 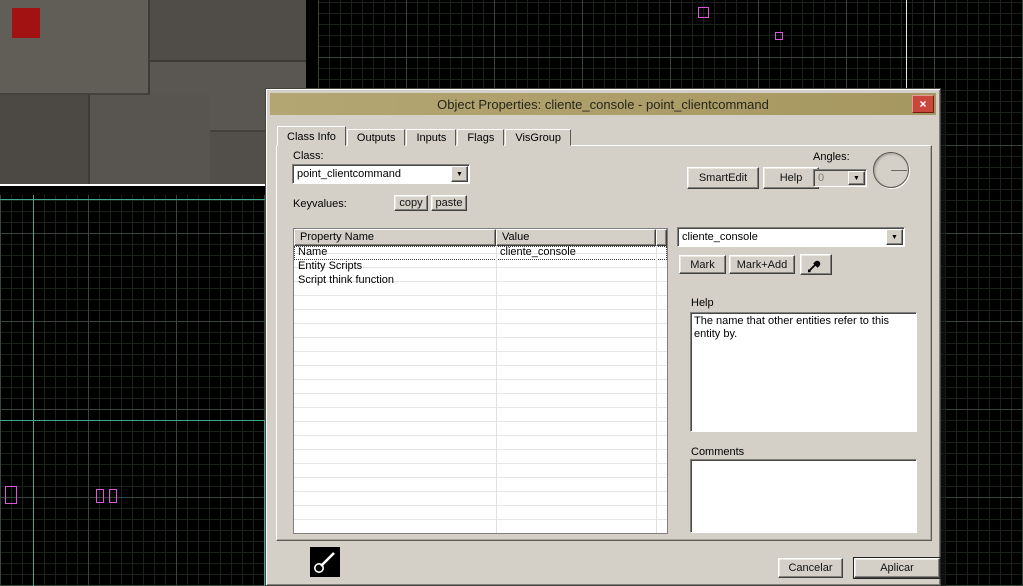 I want to click on close-icon: ×, so click(x=923, y=104).